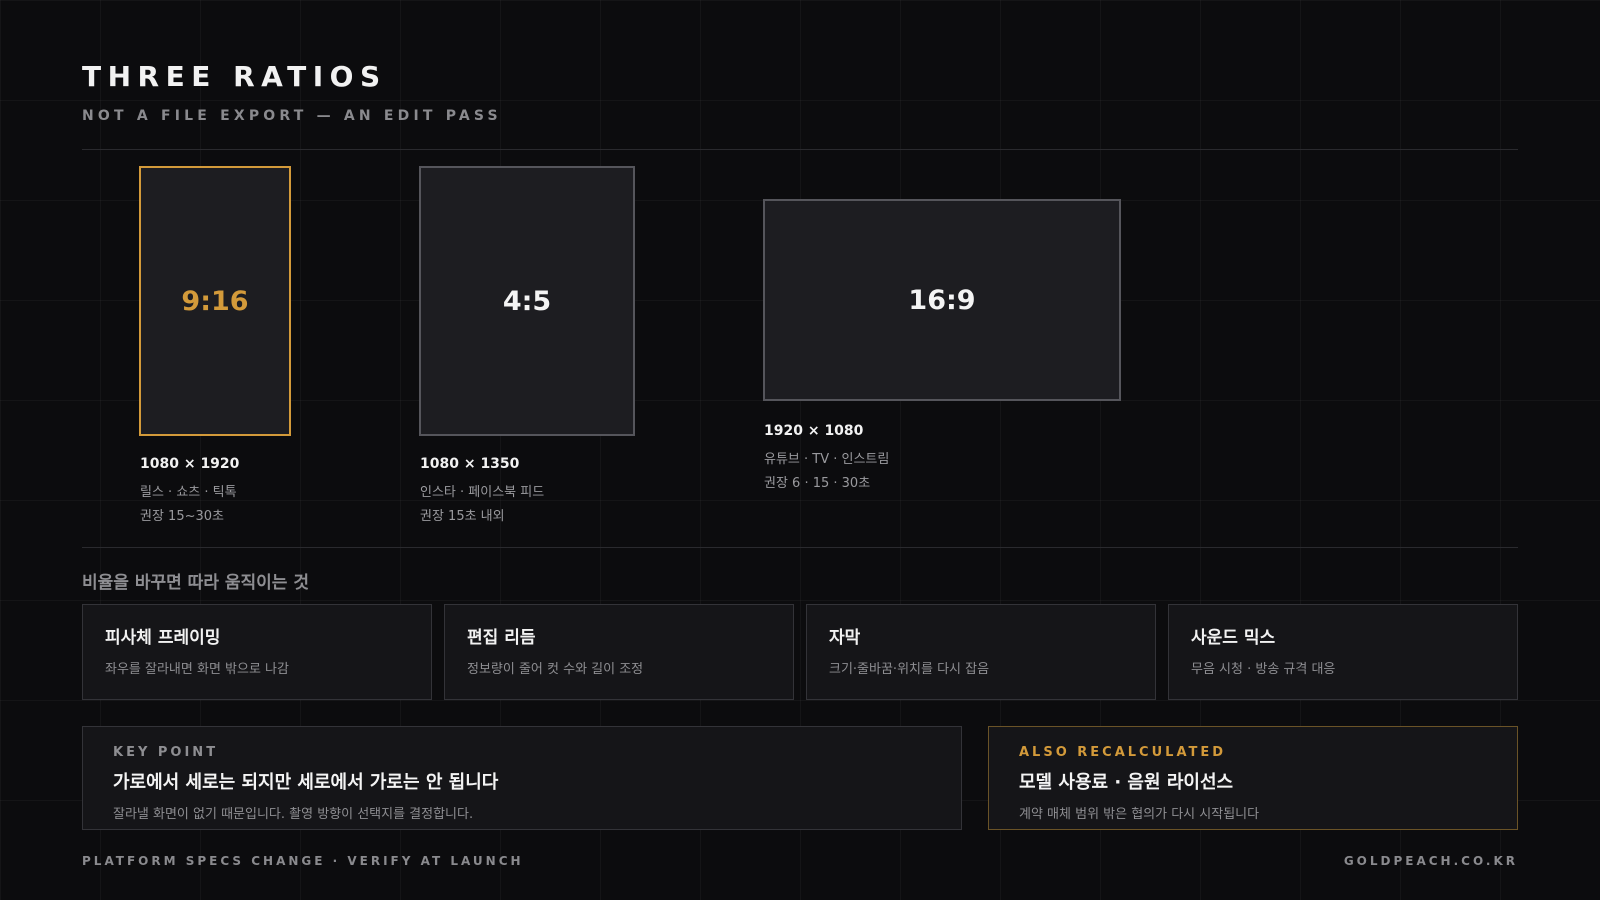 This screenshot has width=1600, height=900. I want to click on ratio-platforms: 인스타 · 페이스북 피드, so click(482, 492).